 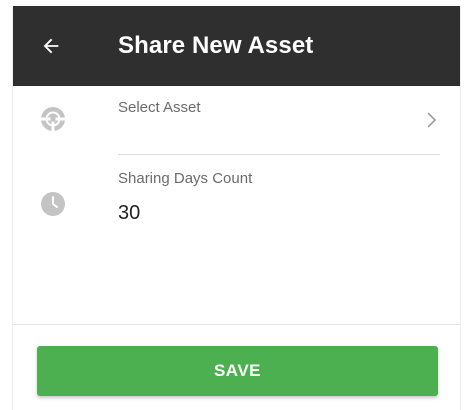 What do you see at coordinates (216, 45) in the screenshot?
I see `page-title: Share New Asset` at bounding box center [216, 45].